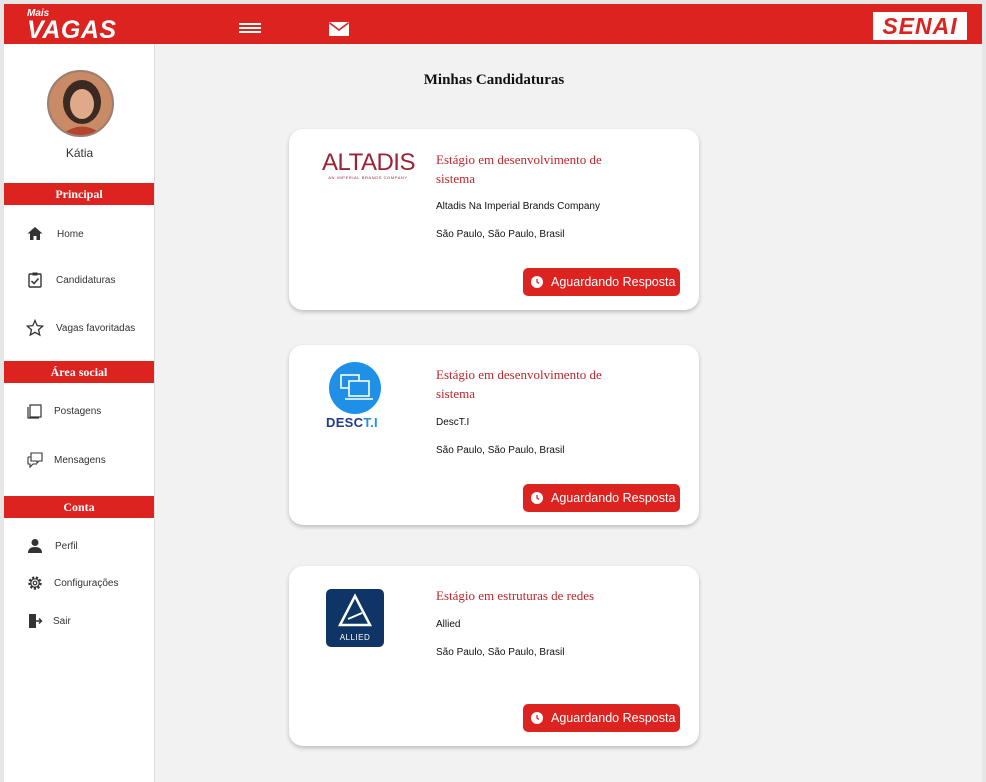 This screenshot has width=986, height=782. I want to click on star-icon, so click(35, 328).